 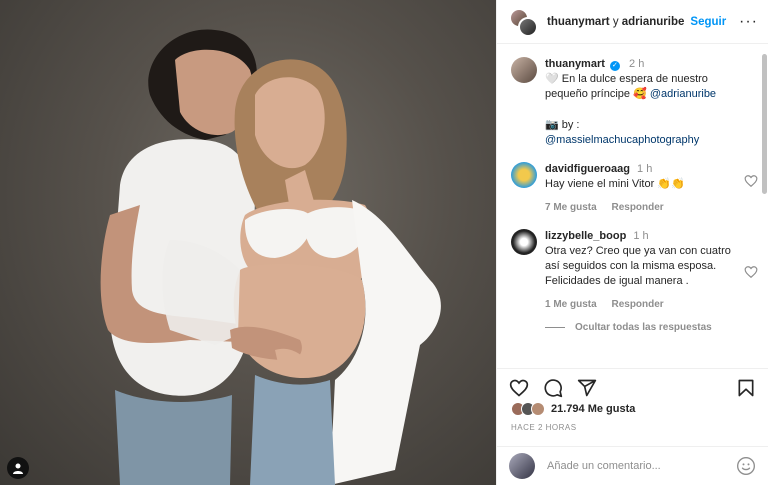 I want to click on likes-summary: 21.794 Me gusta, so click(x=573, y=409).